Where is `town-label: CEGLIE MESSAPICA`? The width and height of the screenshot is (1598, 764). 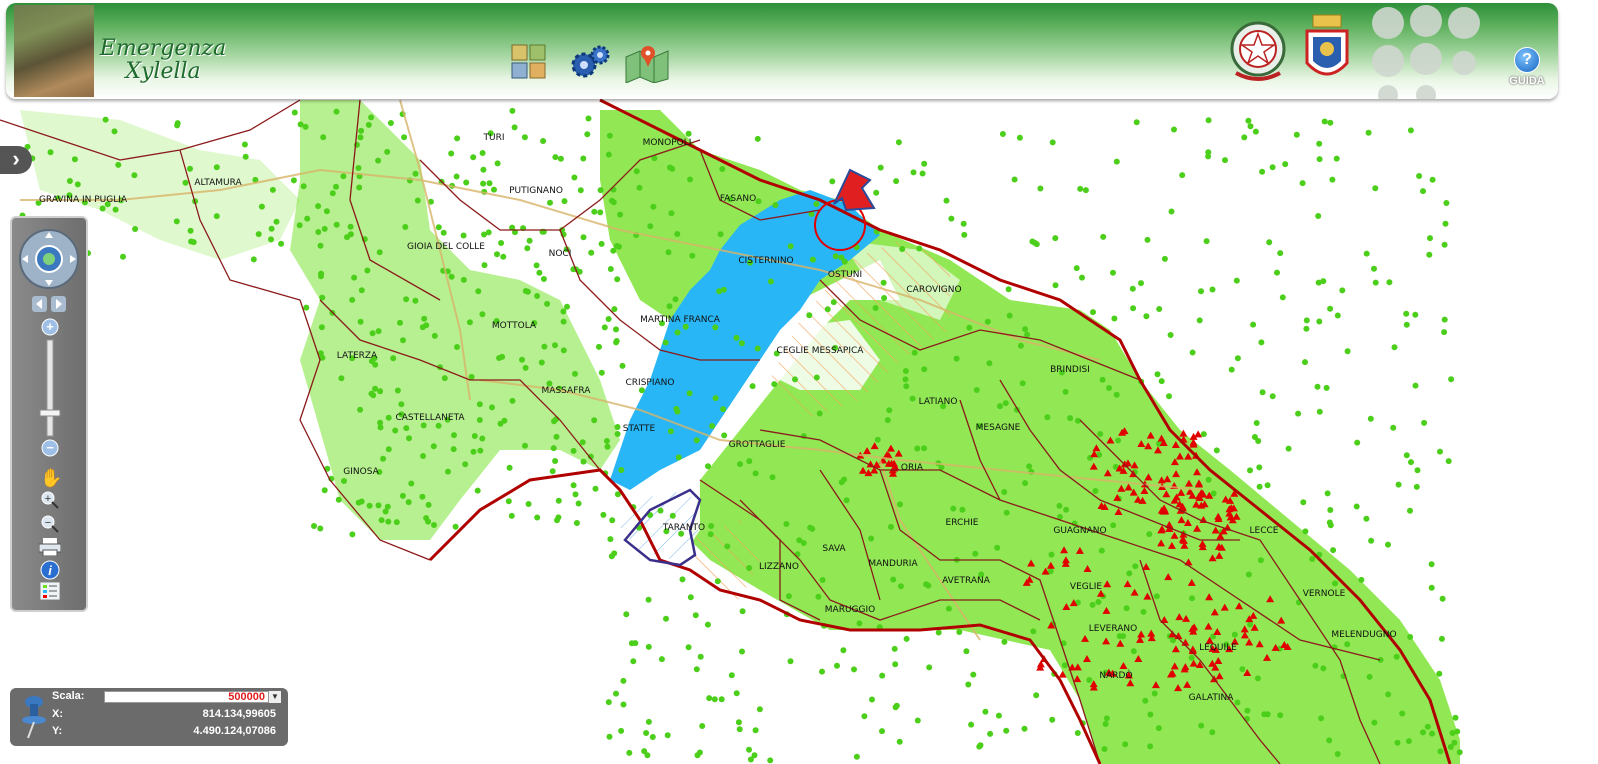 town-label: CEGLIE MESSAPICA is located at coordinates (821, 351).